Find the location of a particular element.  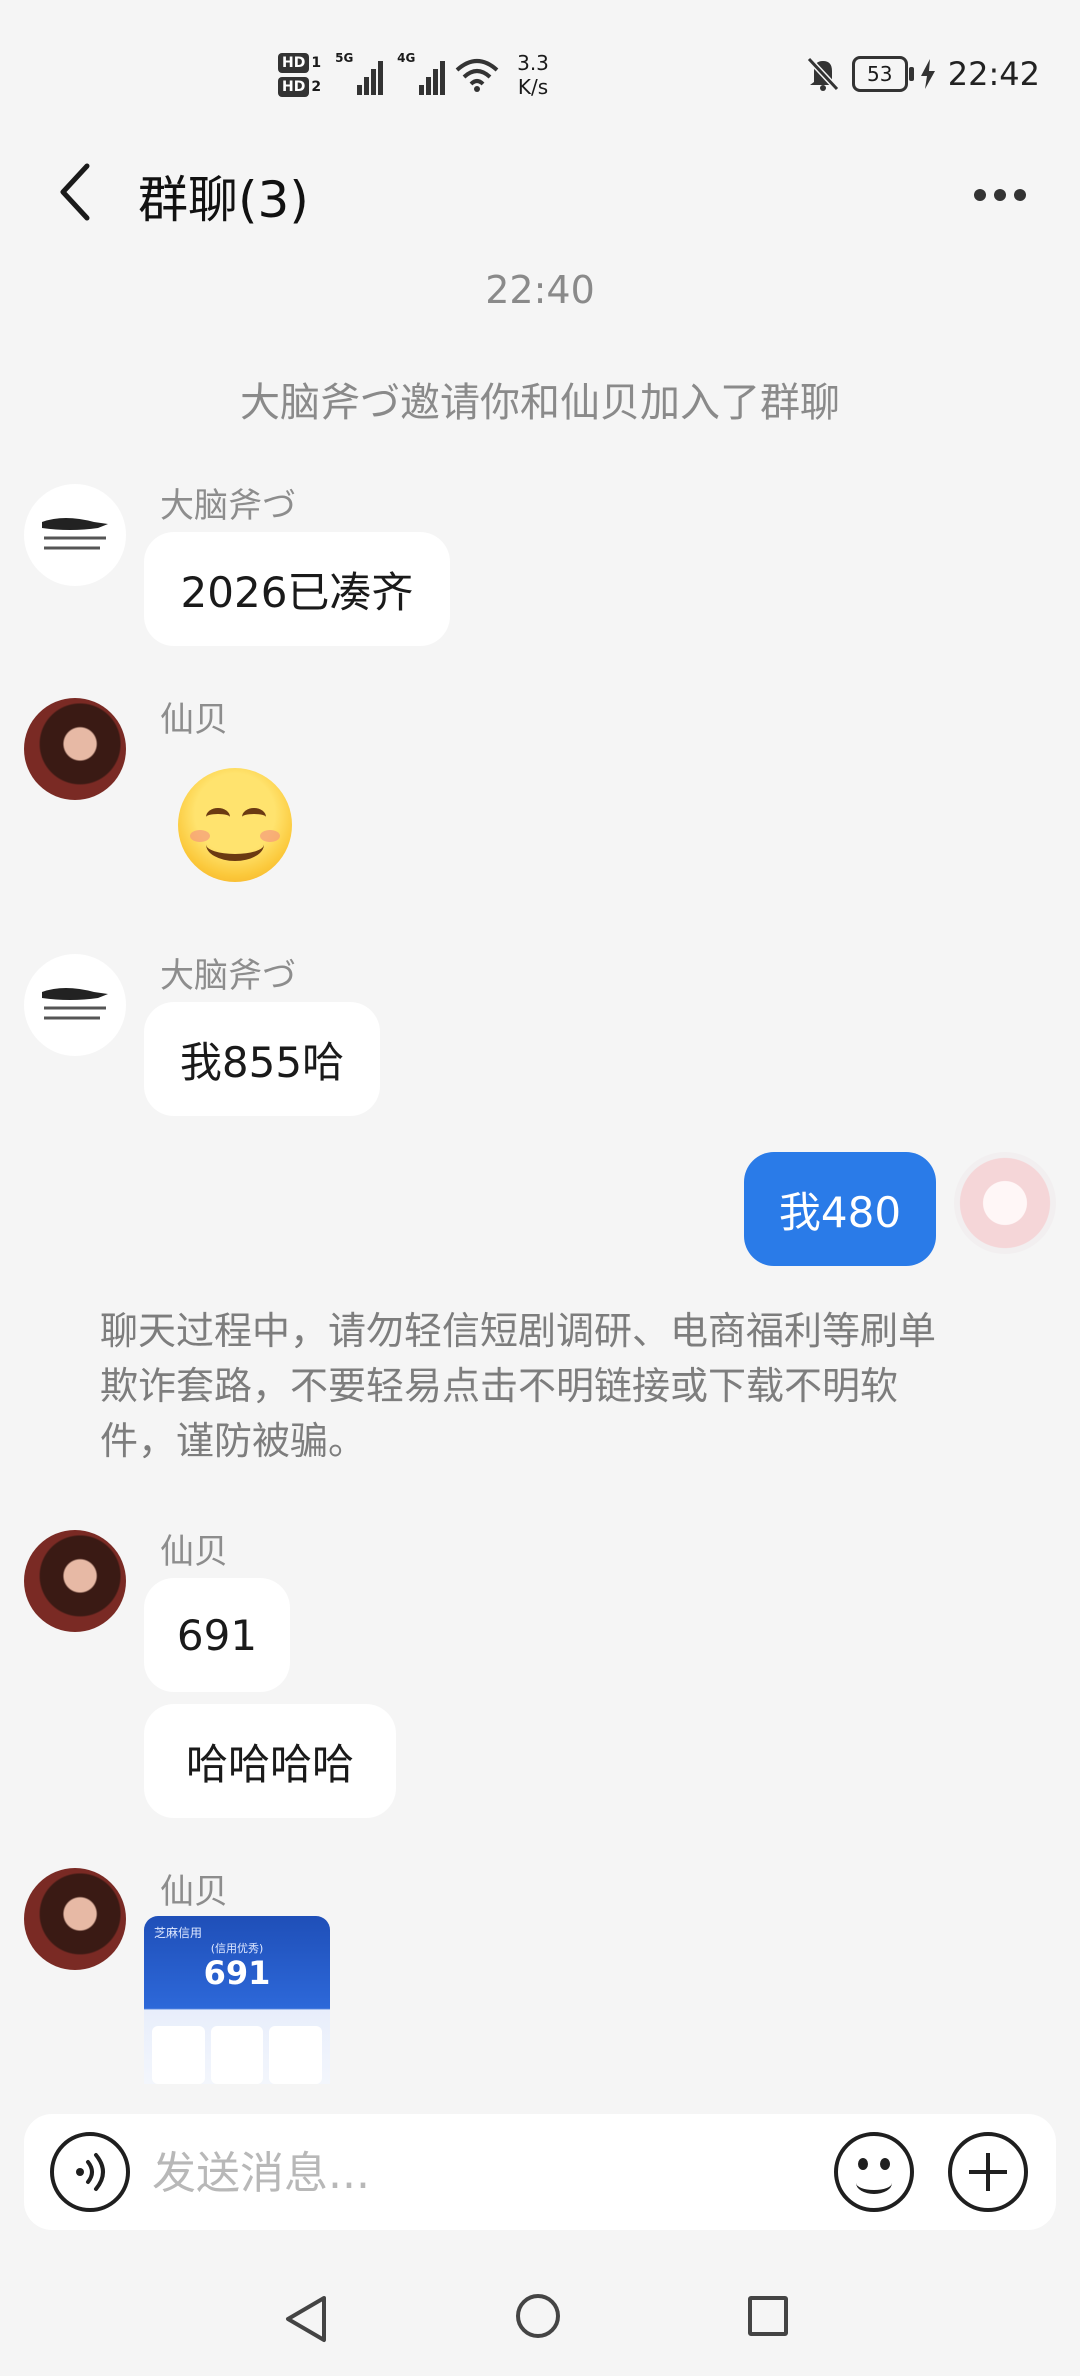

voice-icon is located at coordinates (90, 2172).